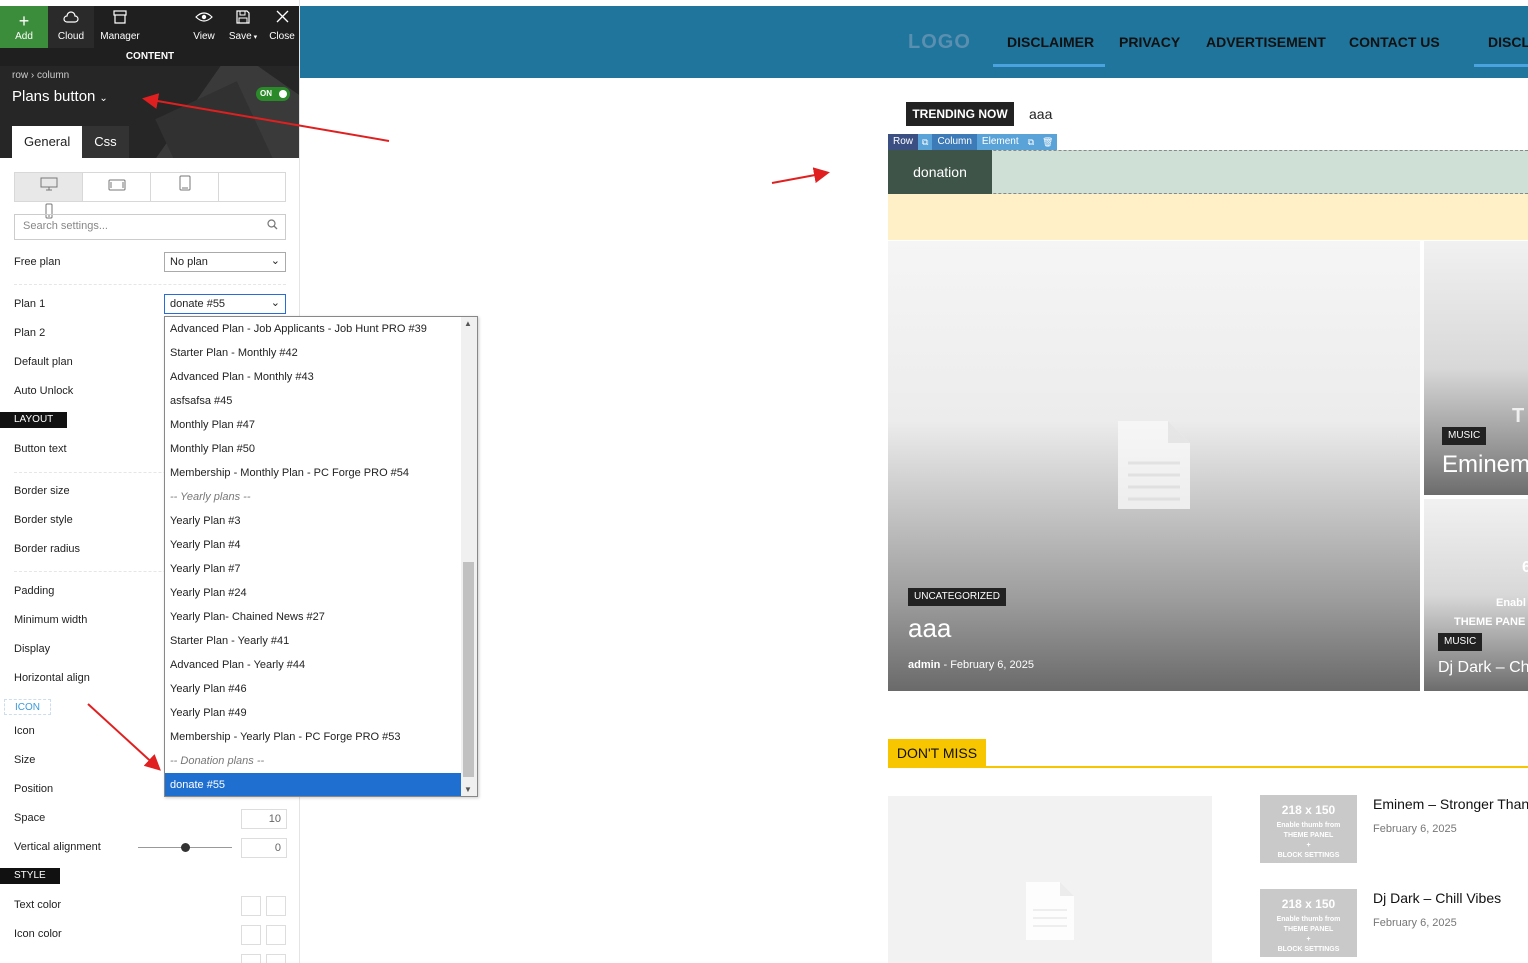 This screenshot has height=963, width=1528. Describe the element at coordinates (47, 142) in the screenshot. I see `tab-general: General` at that location.